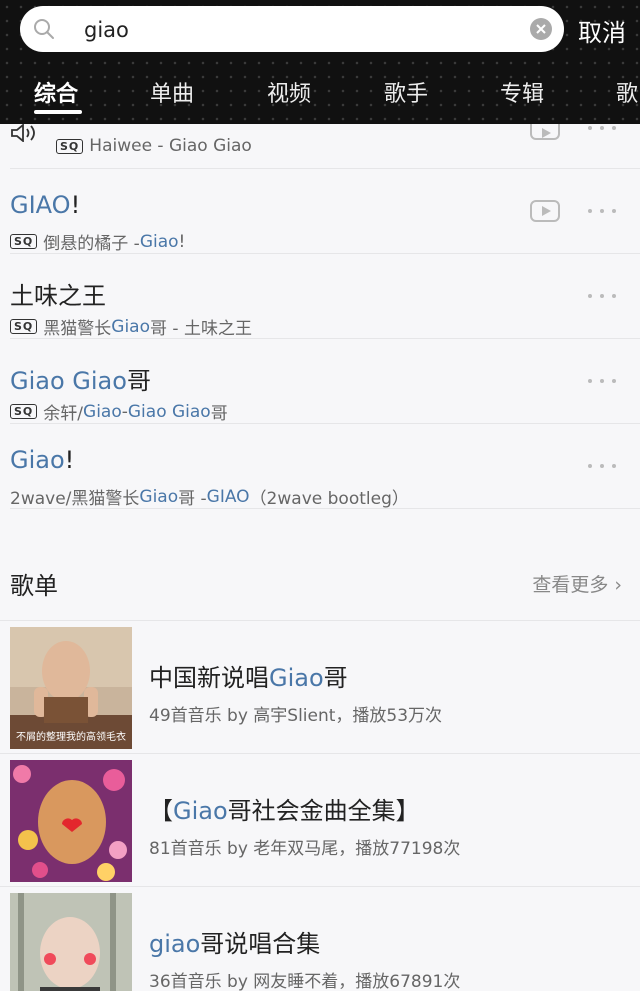 The height and width of the screenshot is (991, 640). Describe the element at coordinates (34, 586) in the screenshot. I see `section-title: 歌单` at that location.